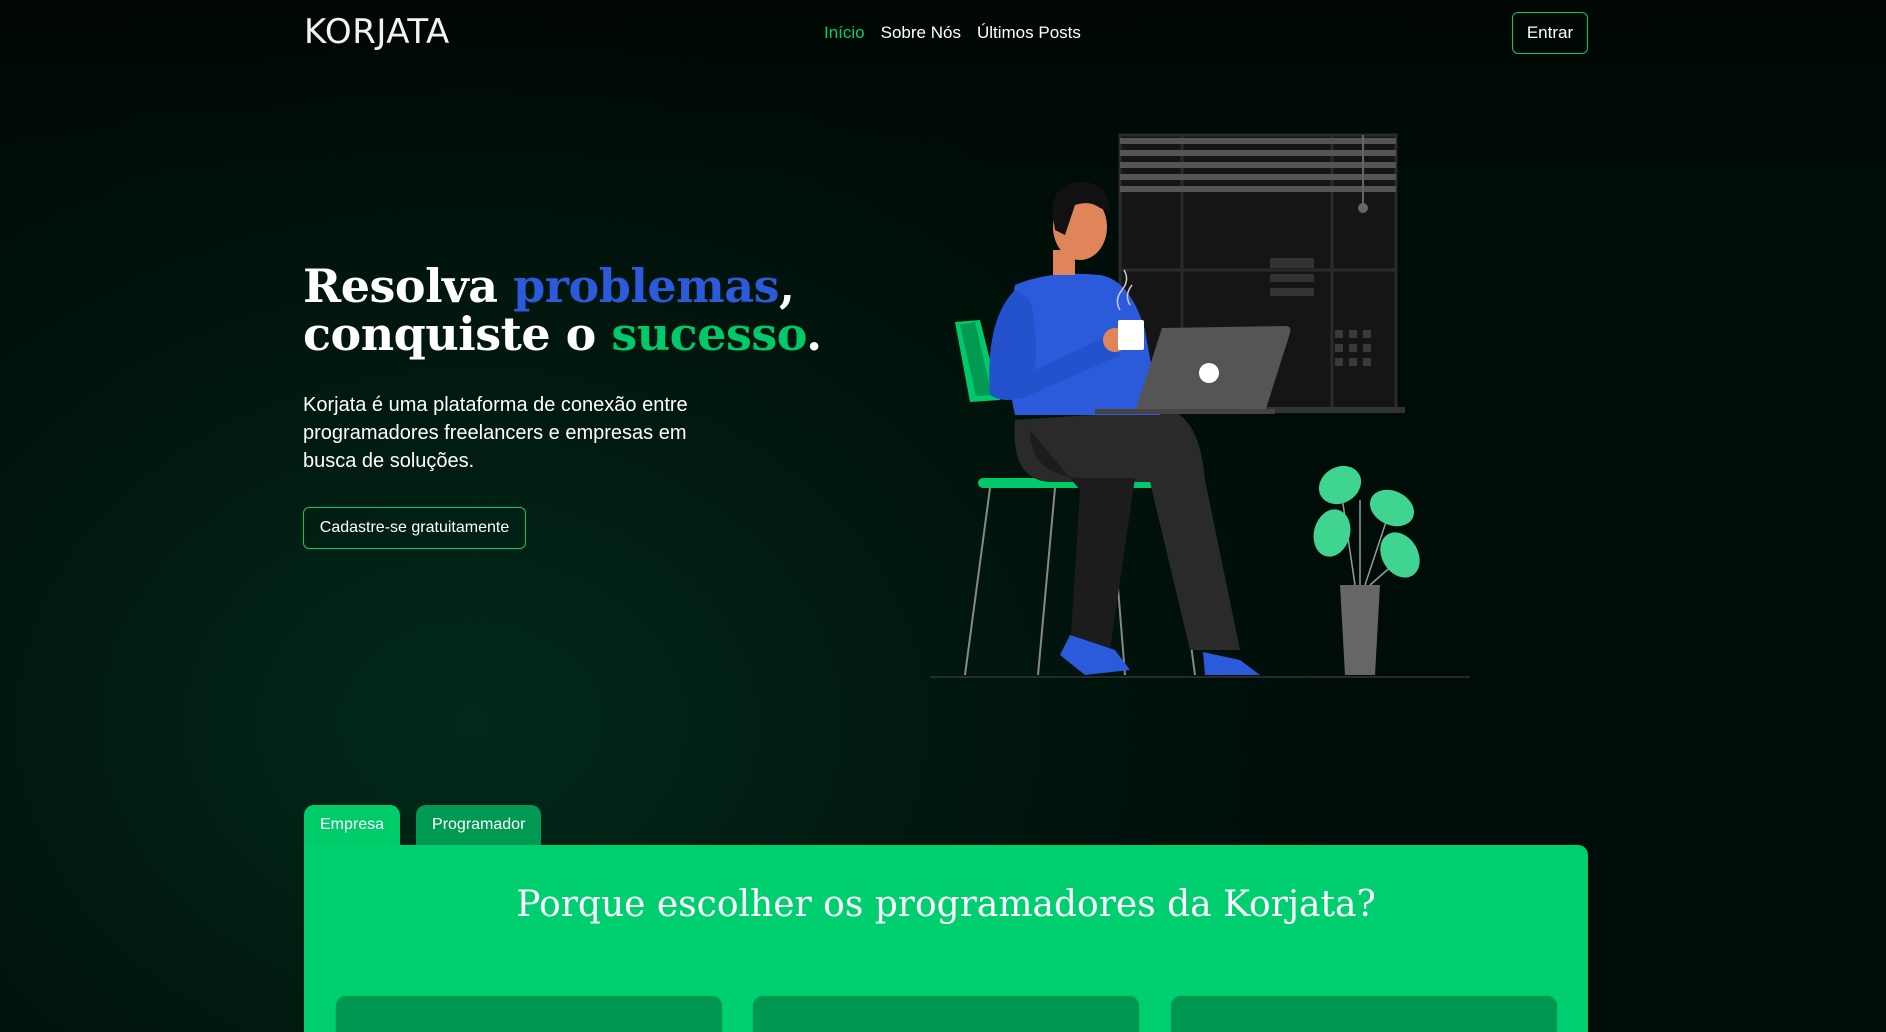 This screenshot has width=1886, height=1032. I want to click on hero-title: Resolva problemas, conquiste o sucesso., so click(562, 310).